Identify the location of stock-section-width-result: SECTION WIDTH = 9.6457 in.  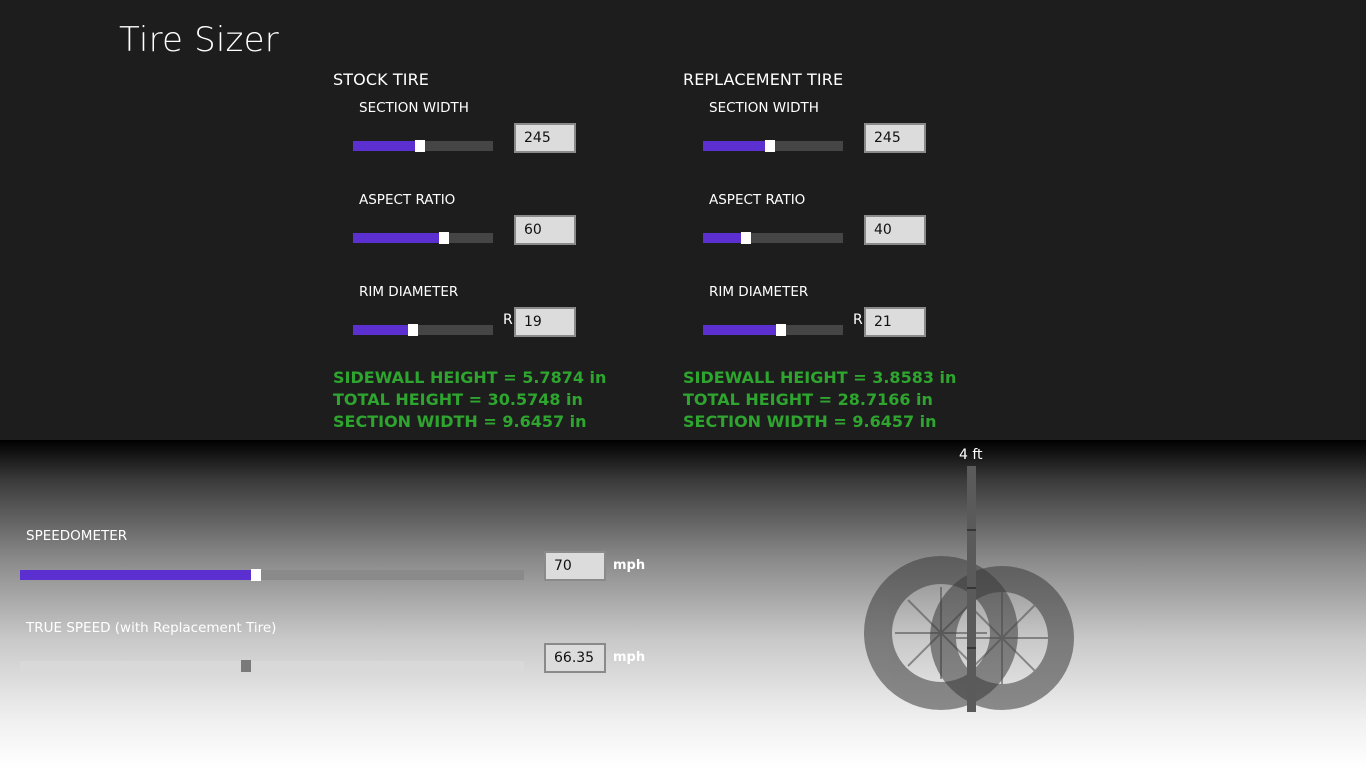
(460, 421).